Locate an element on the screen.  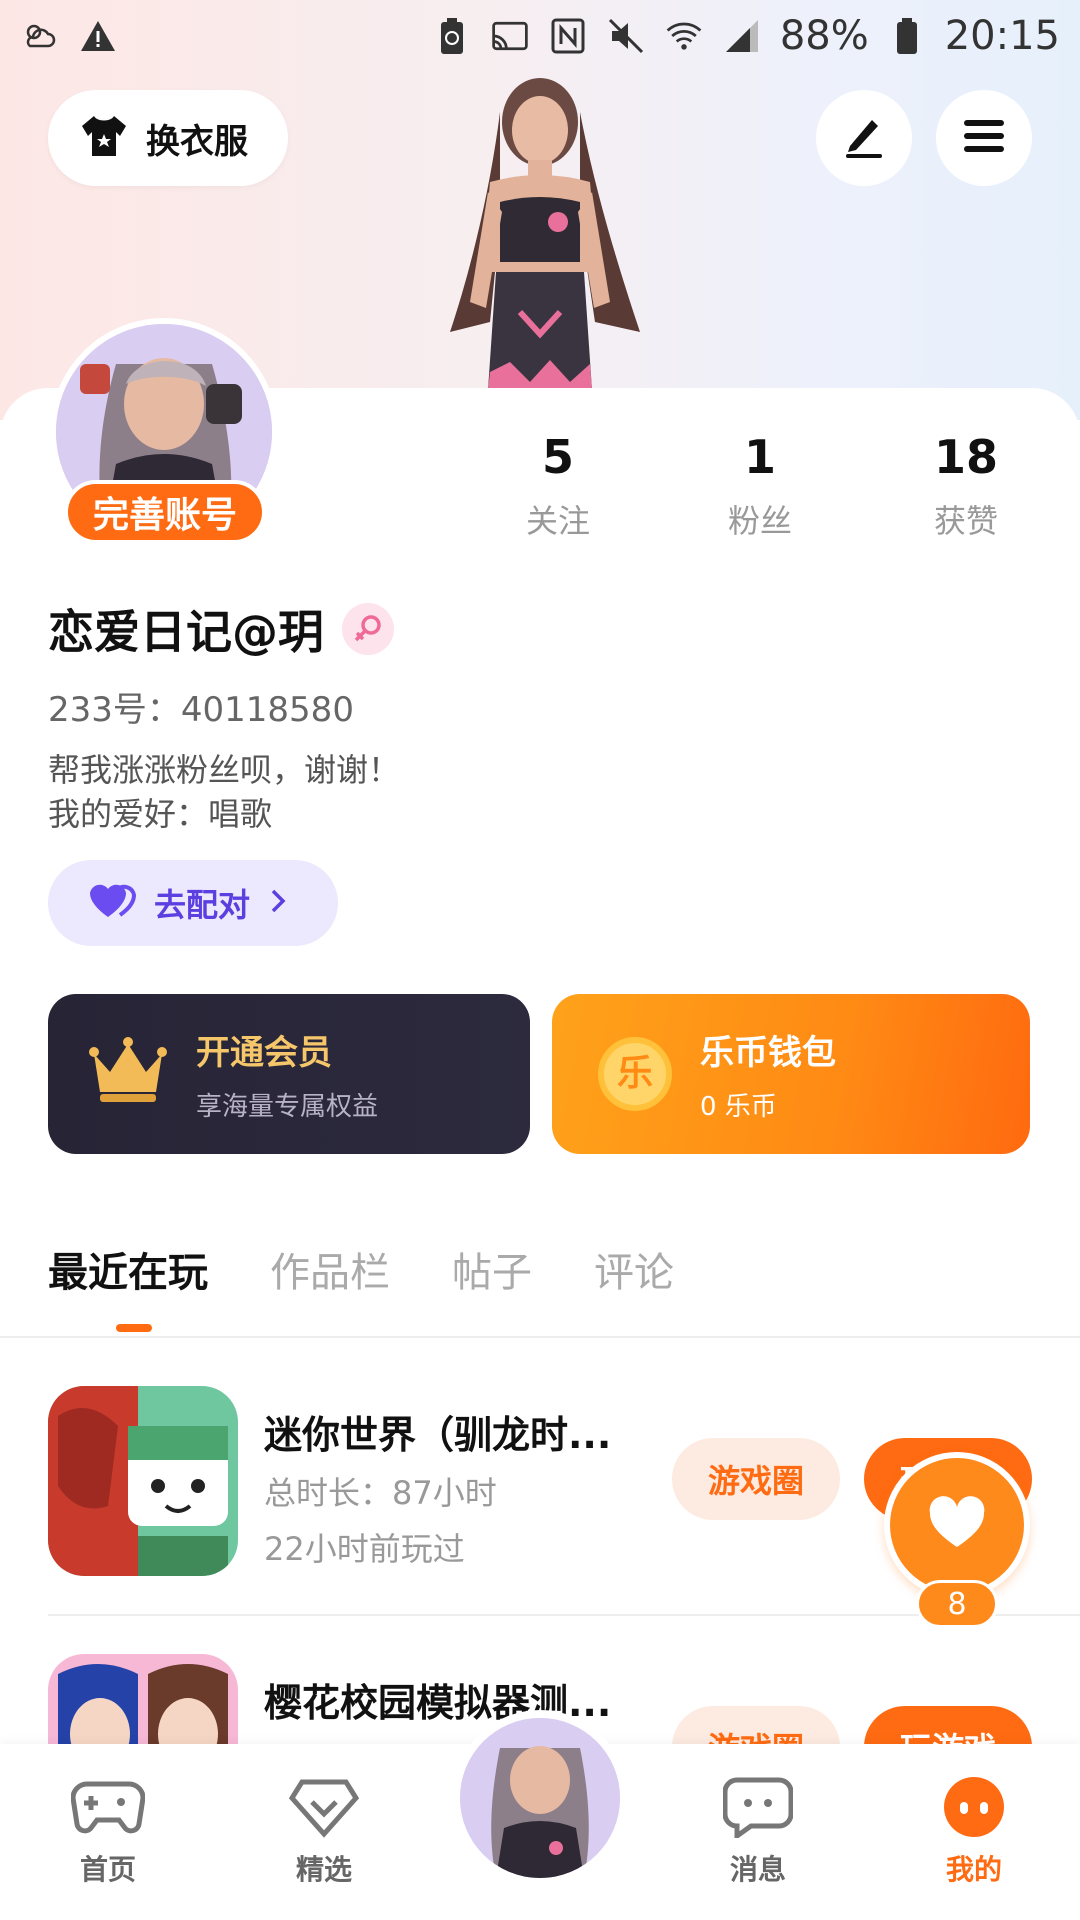
heart-tag-icon is located at coordinates (324, 1809).